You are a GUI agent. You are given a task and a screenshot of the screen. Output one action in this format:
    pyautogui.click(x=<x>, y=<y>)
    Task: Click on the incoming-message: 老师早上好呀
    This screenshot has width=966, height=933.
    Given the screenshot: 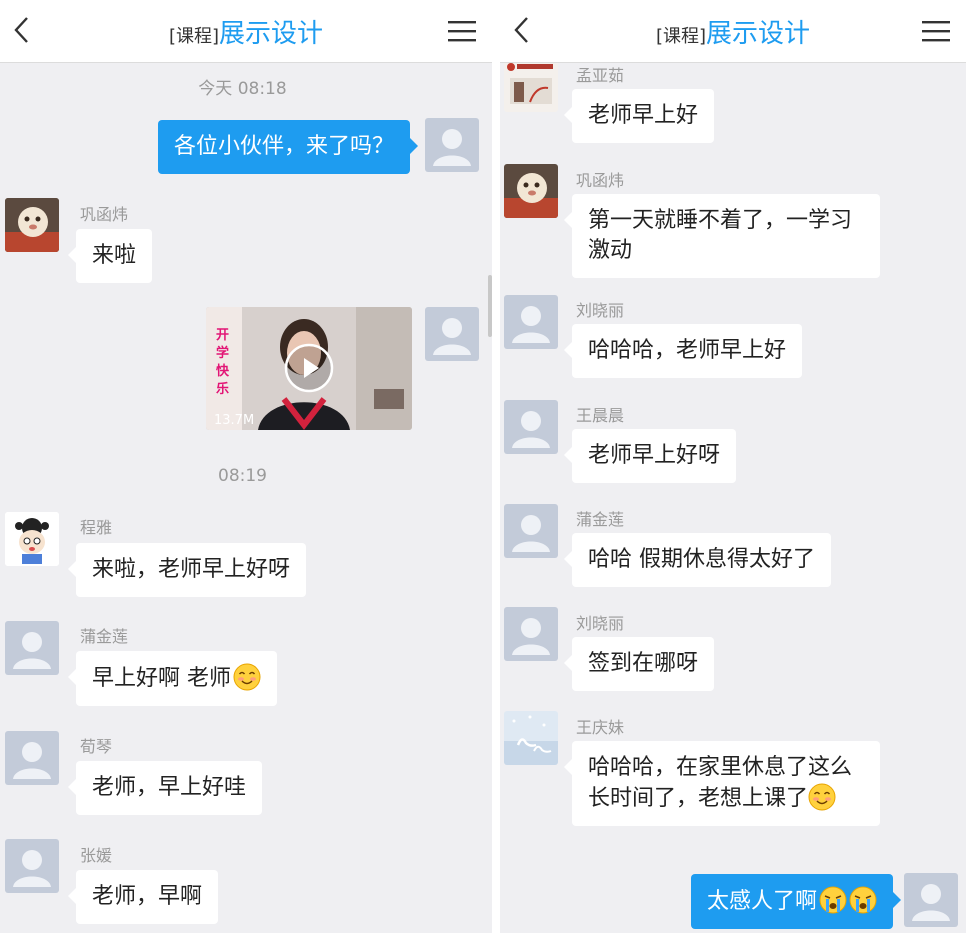 What is the action you would take?
    pyautogui.click(x=650, y=456)
    